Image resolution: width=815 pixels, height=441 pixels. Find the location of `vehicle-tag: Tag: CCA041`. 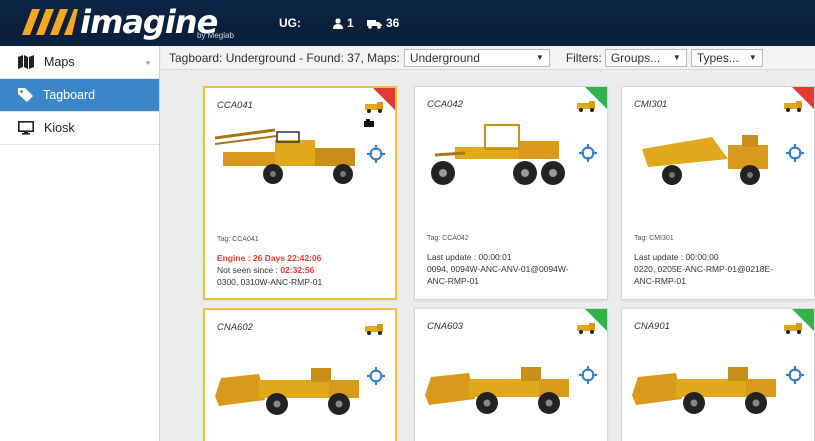

vehicle-tag: Tag: CCA041 is located at coordinates (238, 239).